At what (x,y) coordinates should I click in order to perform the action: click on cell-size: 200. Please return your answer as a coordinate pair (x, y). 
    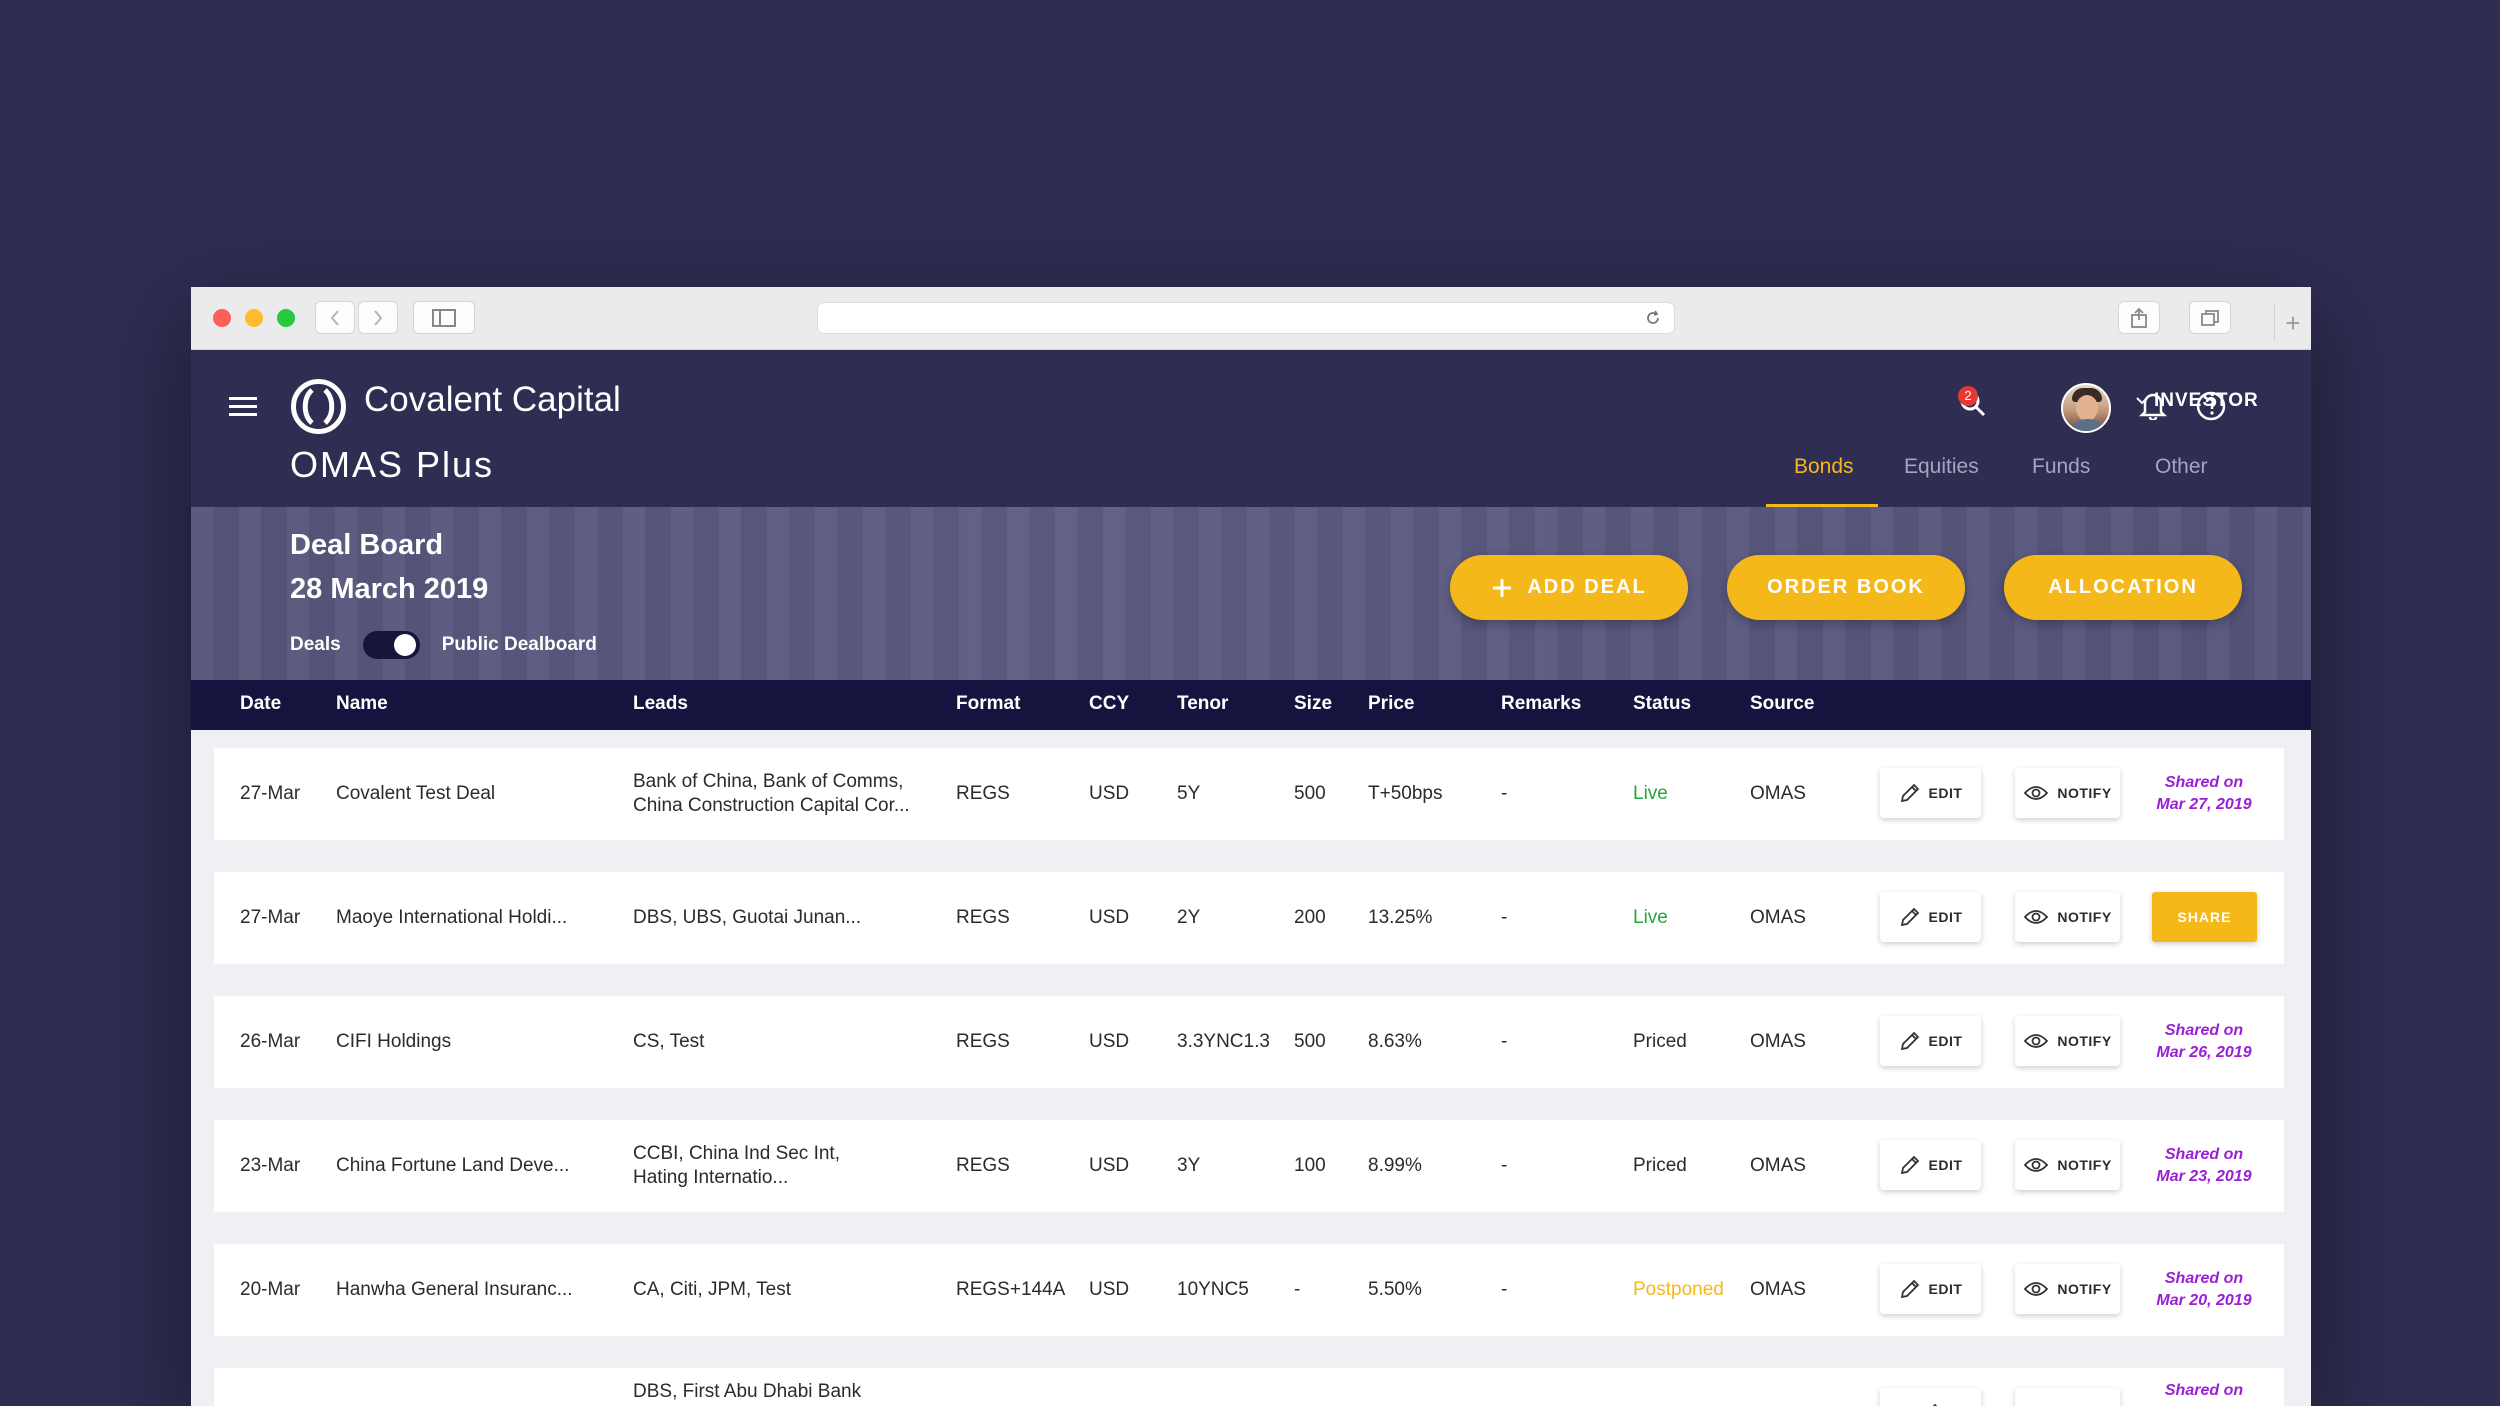
    Looking at the image, I should click on (1310, 917).